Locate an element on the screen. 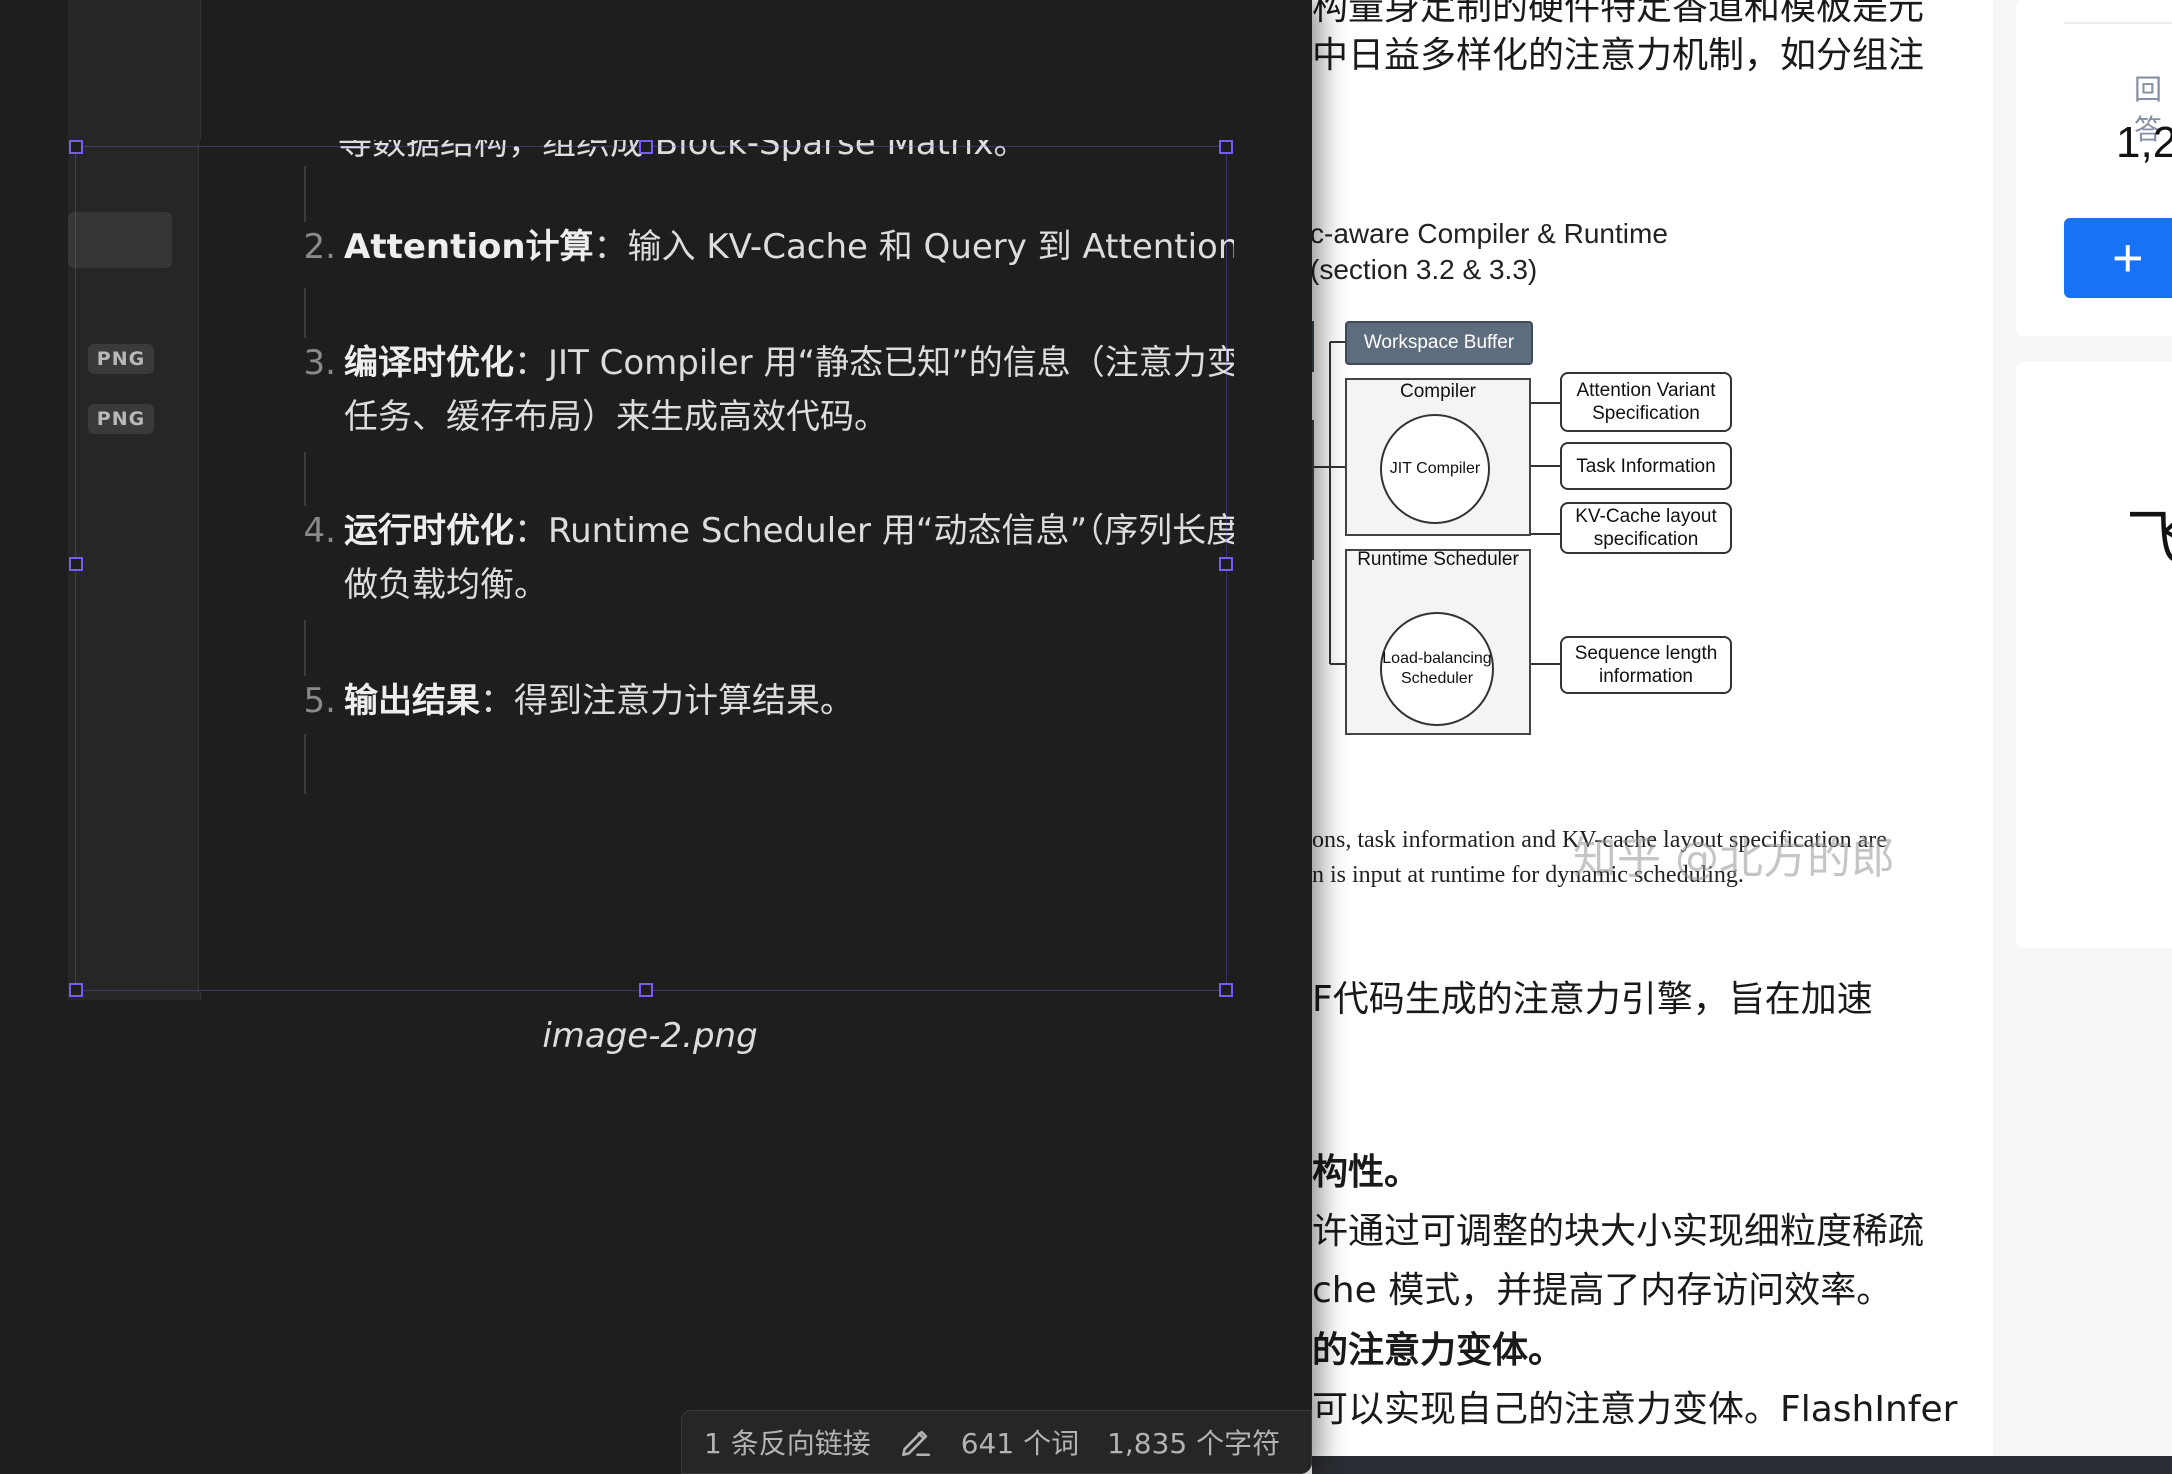 The width and height of the screenshot is (2172, 1474). resize-handle-w is located at coordinates (76, 564).